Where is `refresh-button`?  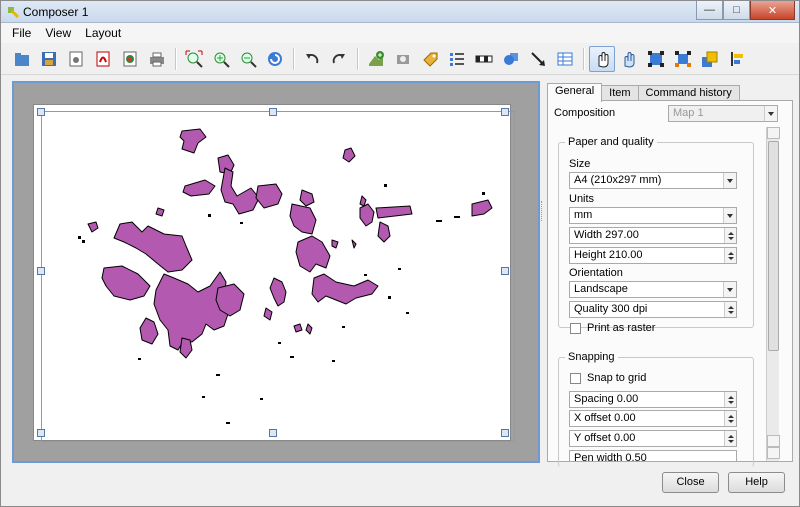
refresh-button is located at coordinates (275, 59).